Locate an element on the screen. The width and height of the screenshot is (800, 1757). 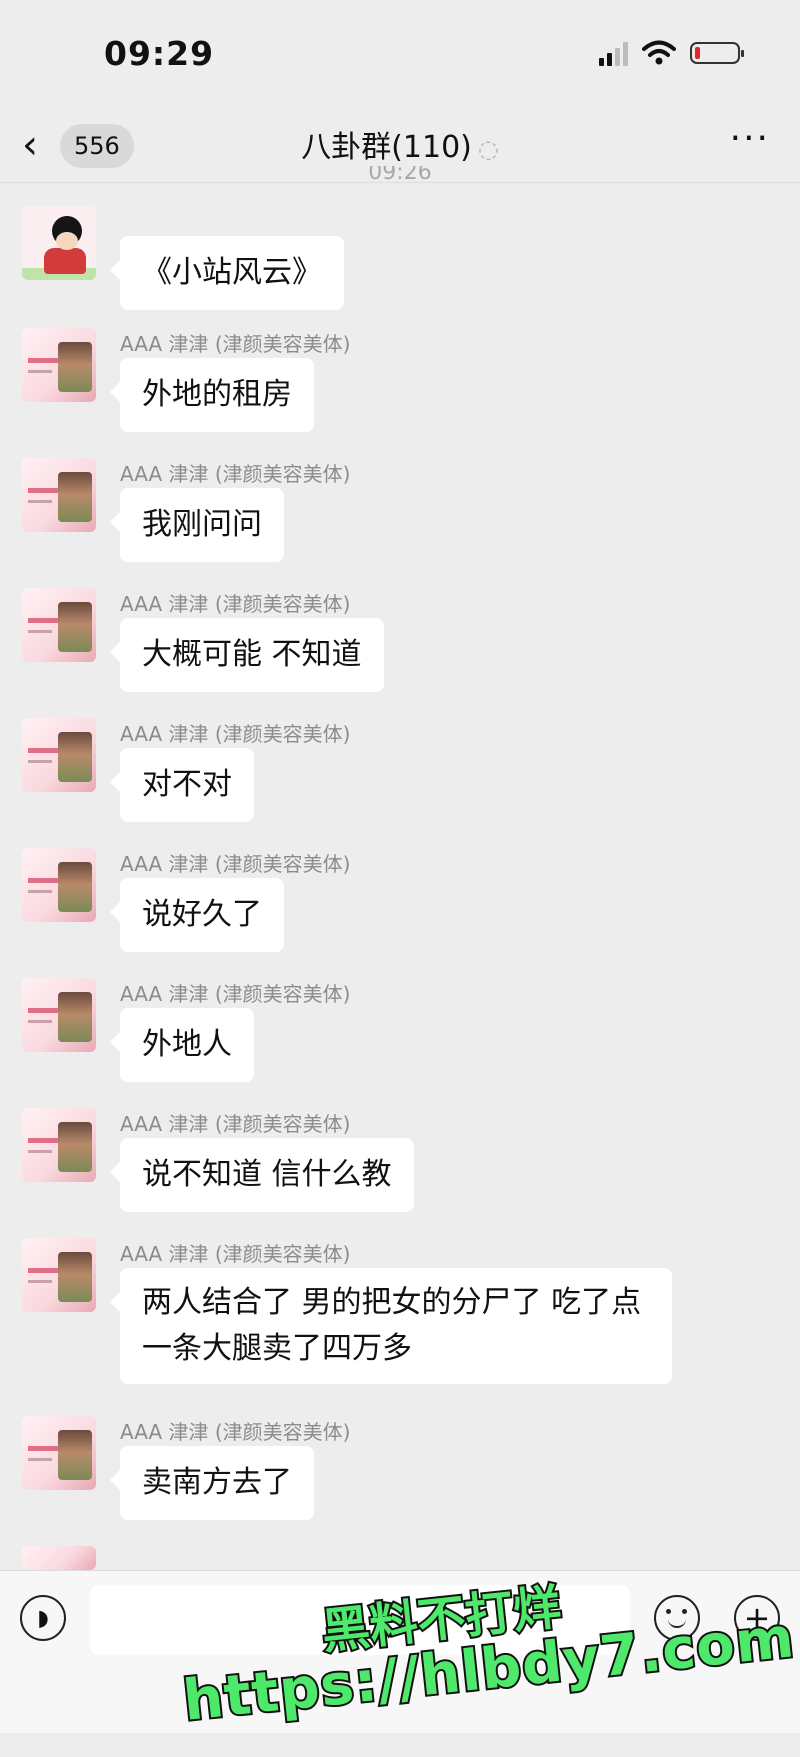
ear-icon: ◌ is located at coordinates (488, 149).